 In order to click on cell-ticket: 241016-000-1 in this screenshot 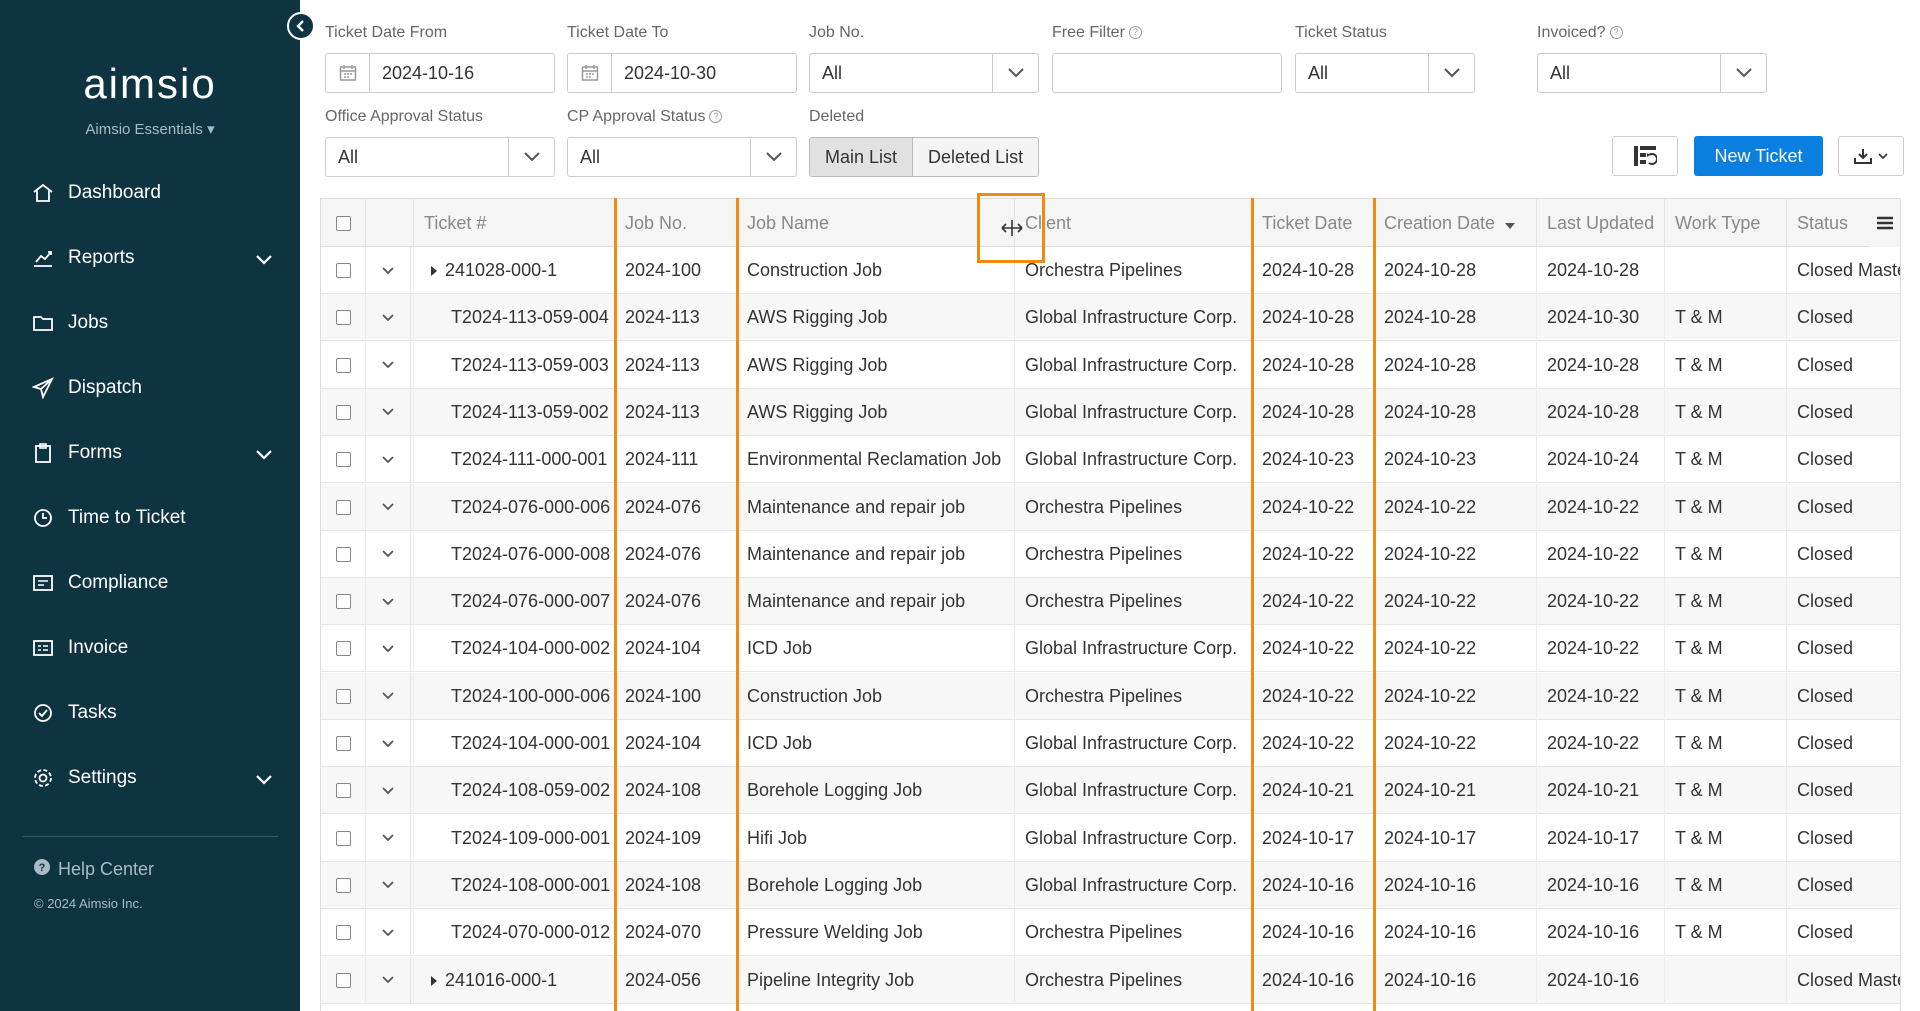, I will do `click(514, 980)`.